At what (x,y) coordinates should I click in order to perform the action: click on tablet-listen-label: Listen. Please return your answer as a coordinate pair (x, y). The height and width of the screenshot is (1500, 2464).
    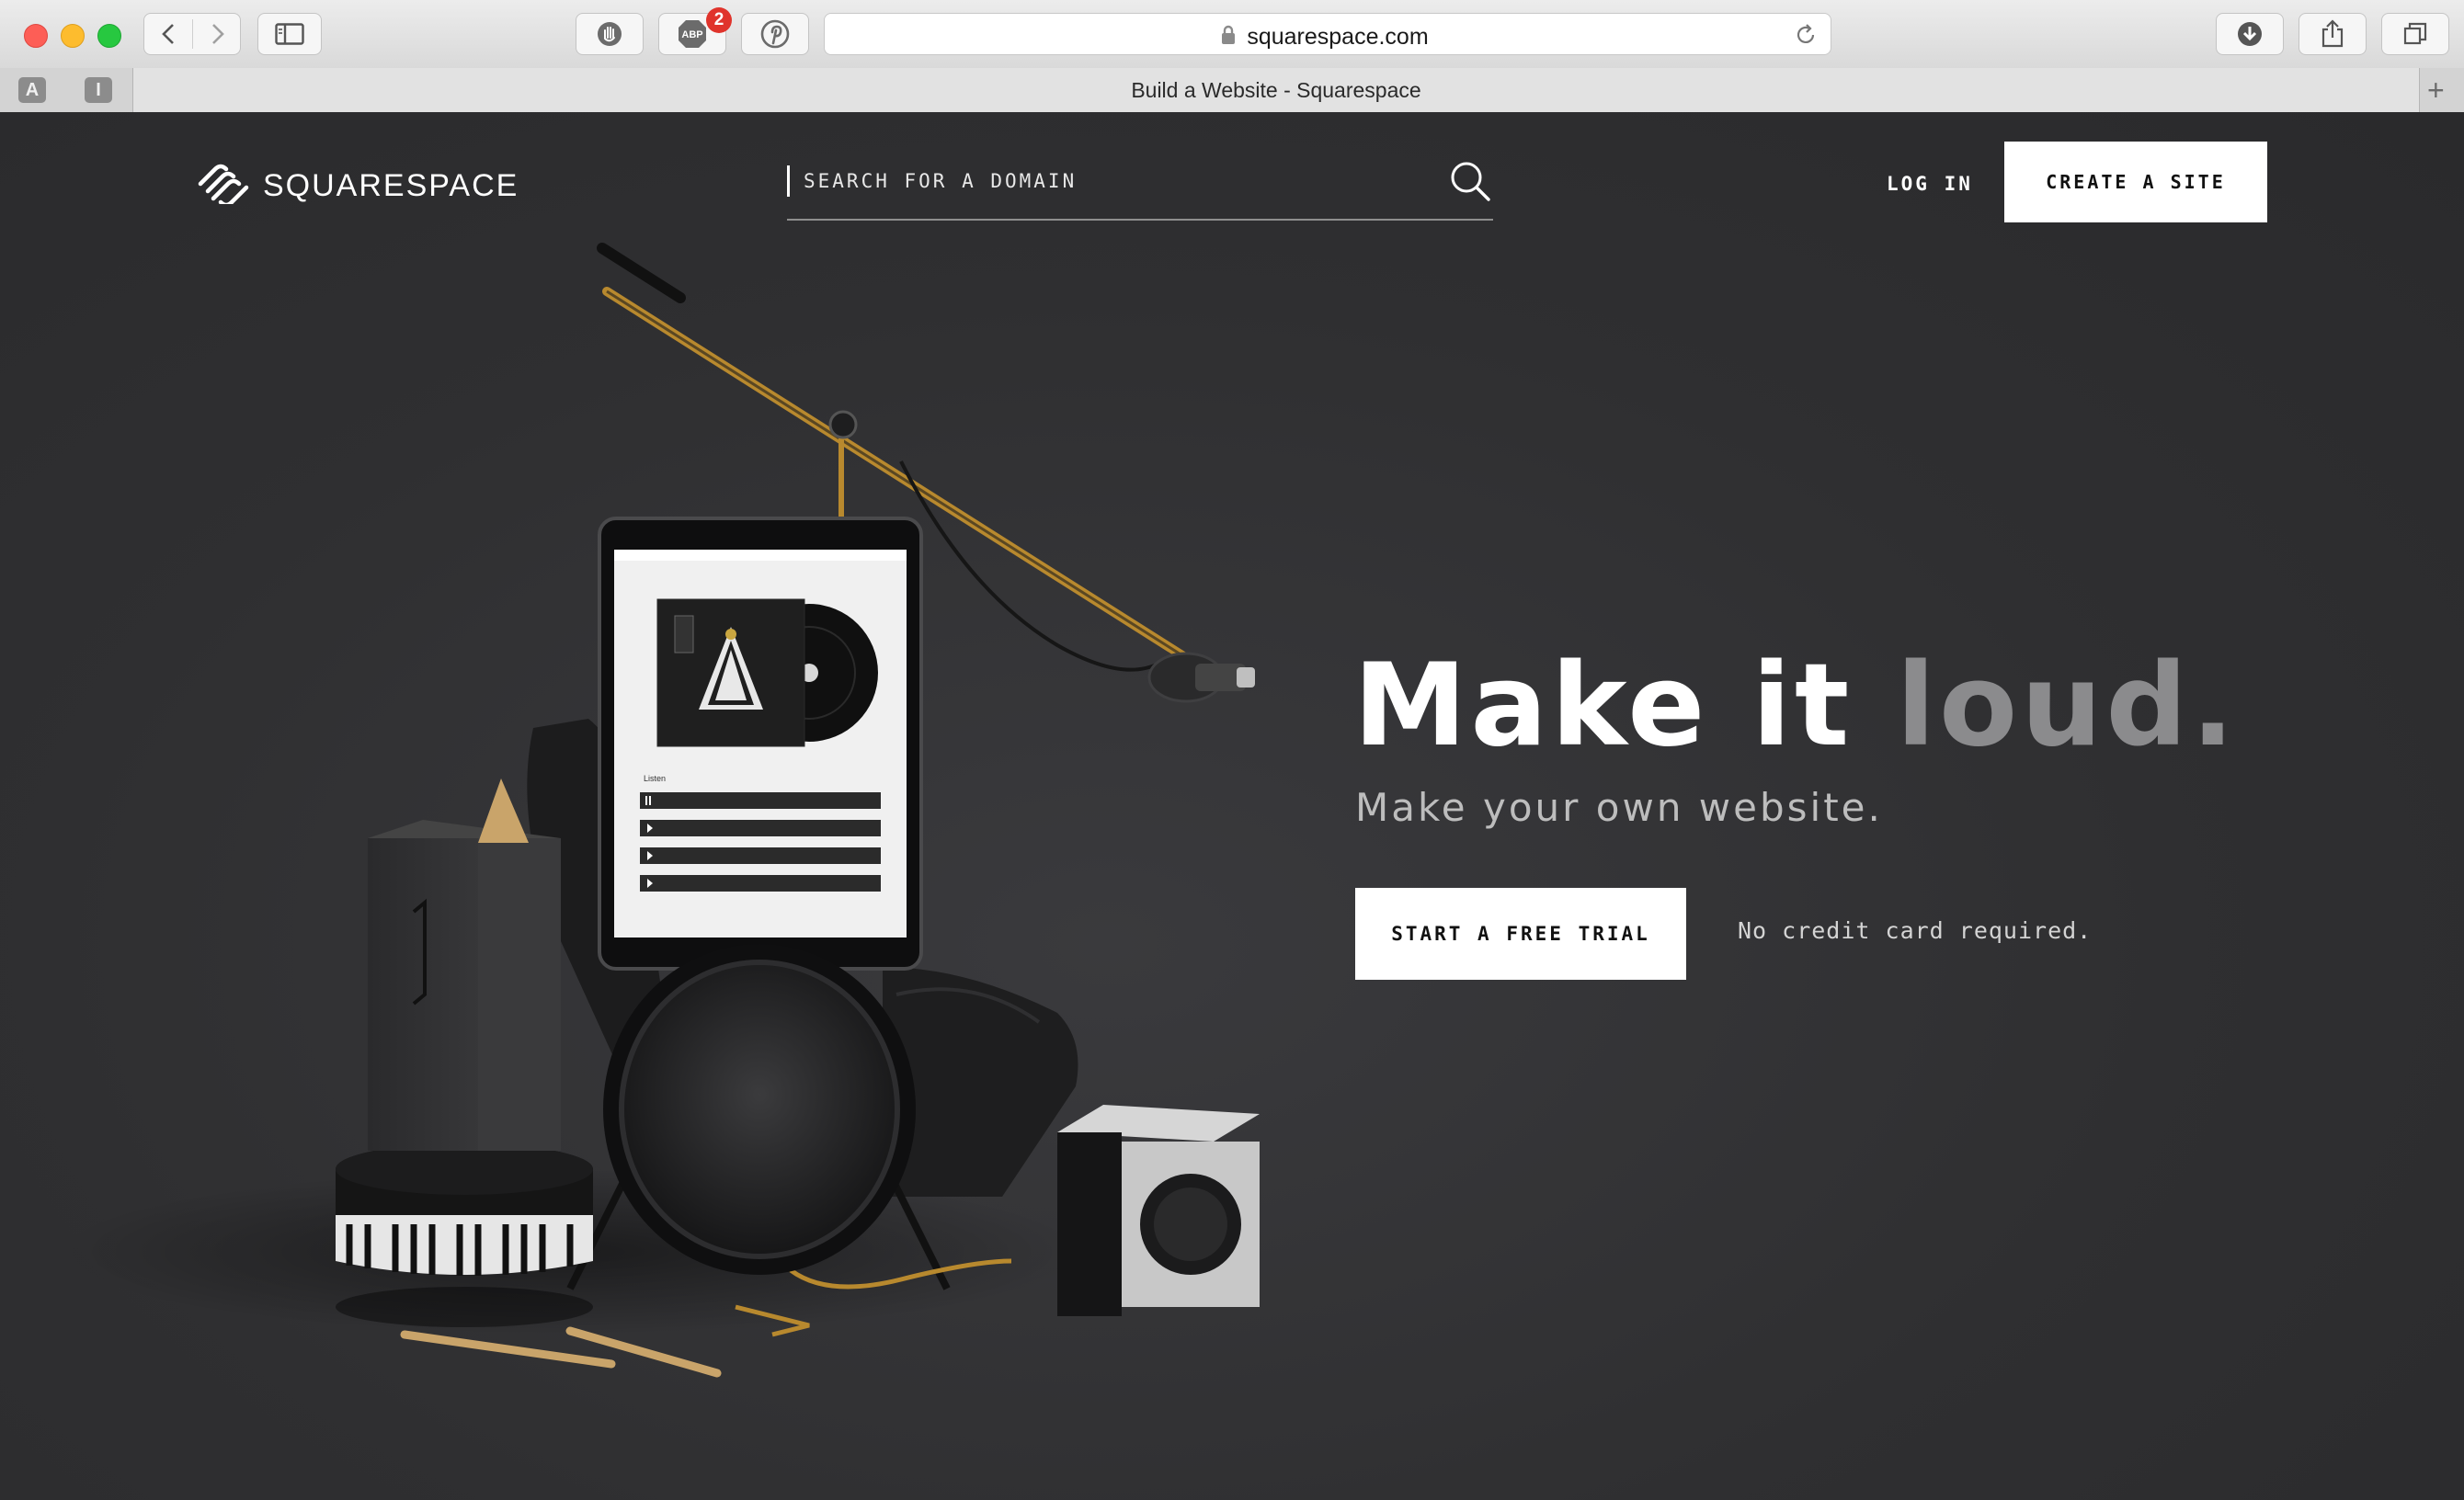
    Looking at the image, I should click on (655, 778).